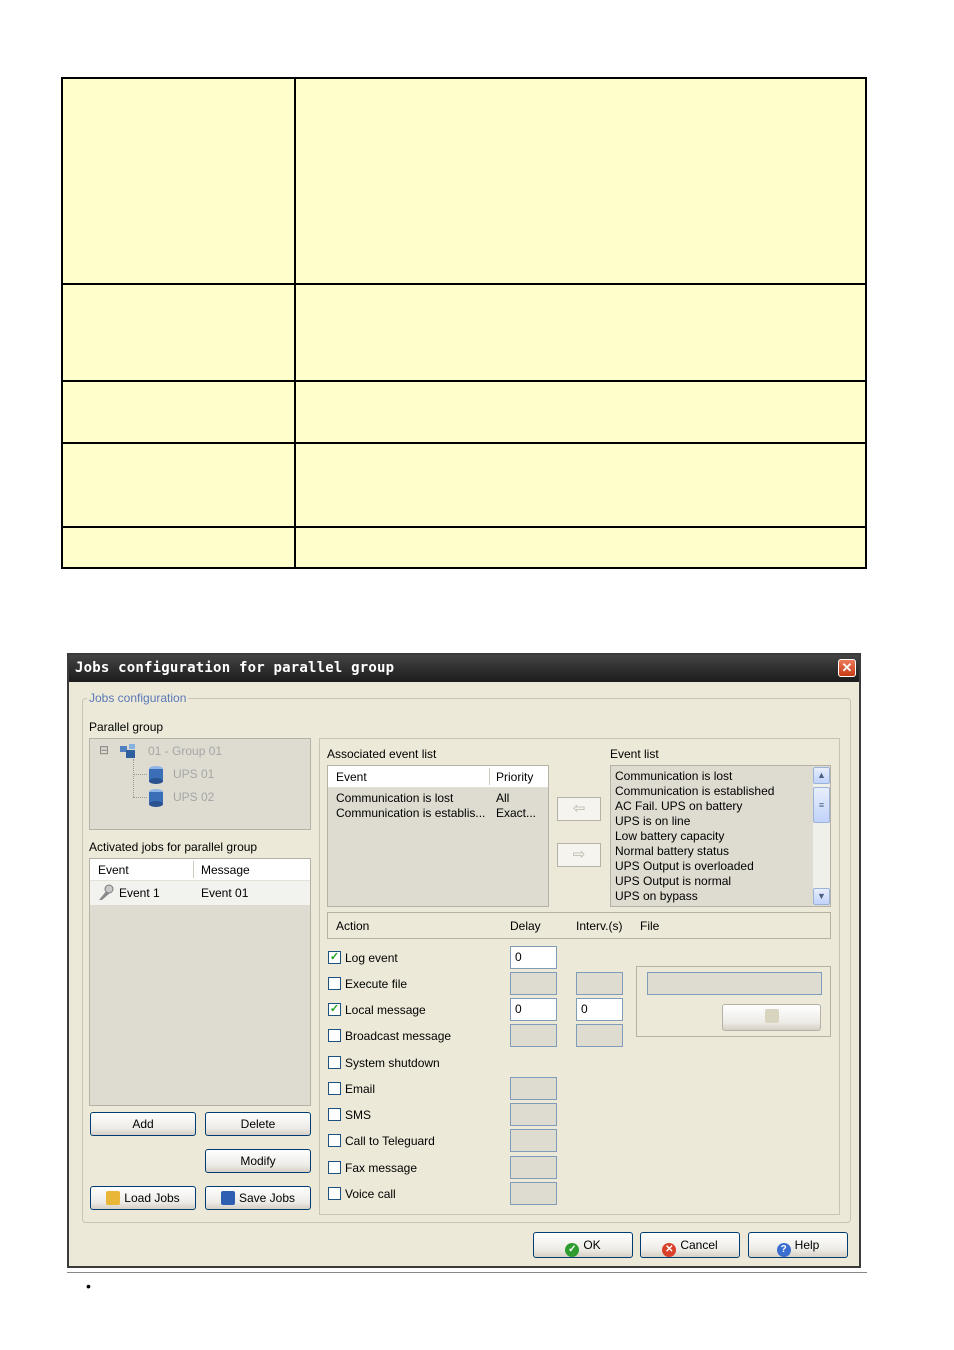  Describe the element at coordinates (258, 1124) in the screenshot. I see `delete-button: Delete` at that location.